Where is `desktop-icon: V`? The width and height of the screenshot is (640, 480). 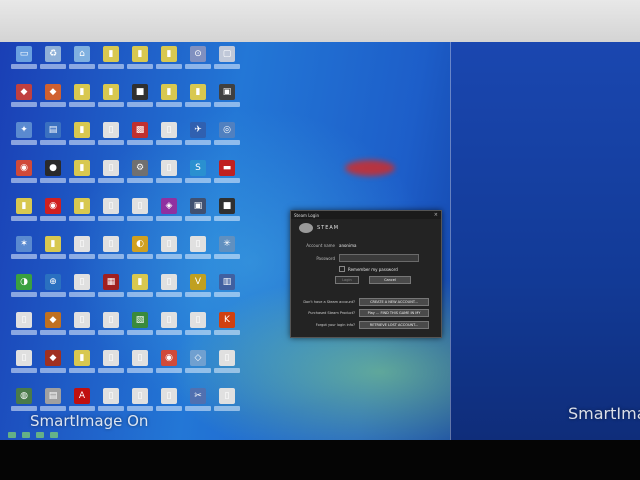 desktop-icon: V is located at coordinates (198, 293).